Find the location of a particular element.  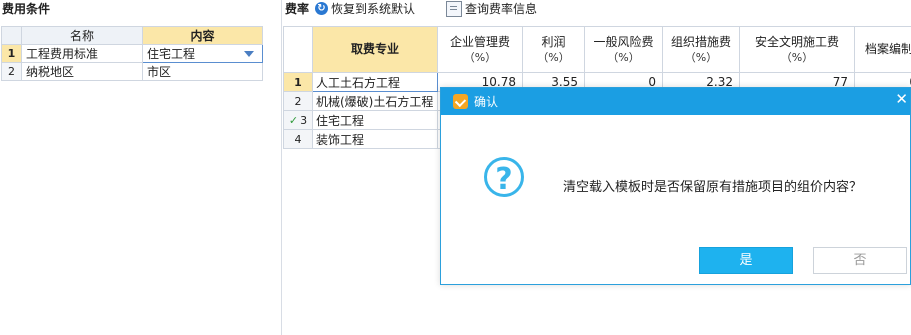

fee-specialty-cell: 住宅工程 is located at coordinates (375, 120).